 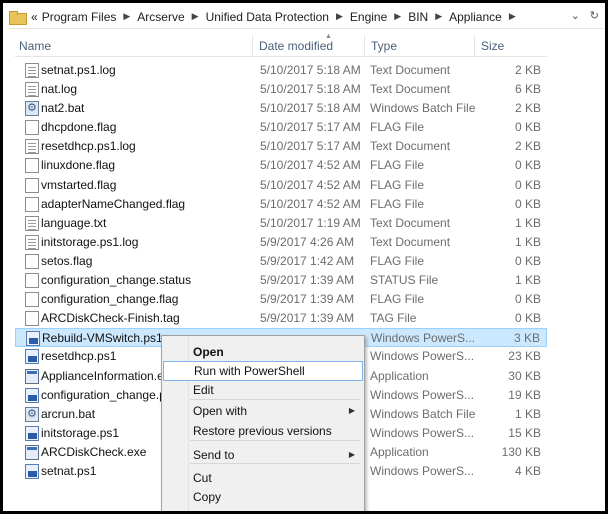 What do you see at coordinates (310, 127) in the screenshot?
I see `file-date-modified: 5/10/2017 5:17 AM` at bounding box center [310, 127].